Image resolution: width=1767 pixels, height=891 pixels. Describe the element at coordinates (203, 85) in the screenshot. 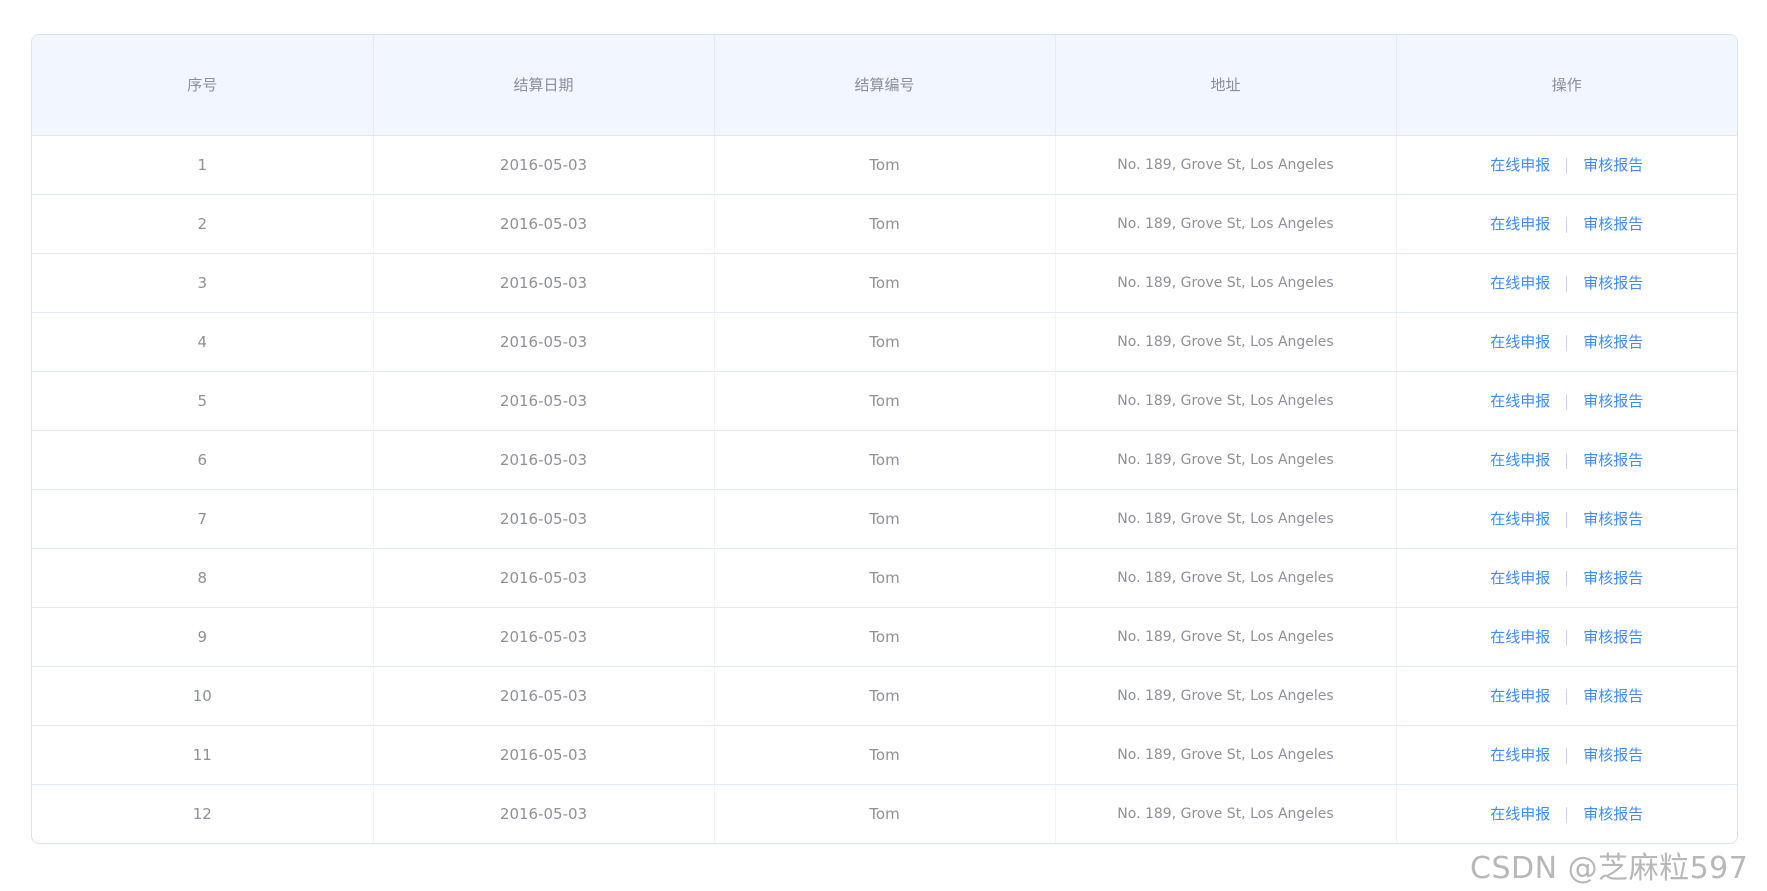

I see `column-header-index: 序号` at that location.